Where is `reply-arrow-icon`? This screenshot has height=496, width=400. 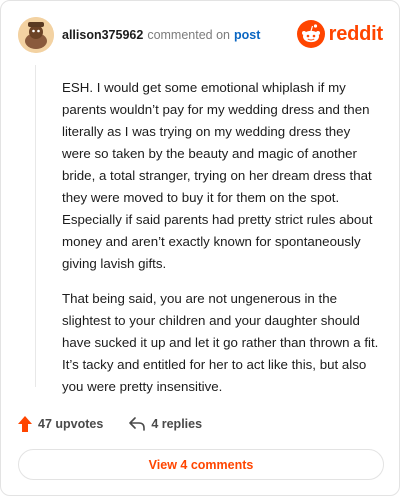
reply-arrow-icon is located at coordinates (137, 424).